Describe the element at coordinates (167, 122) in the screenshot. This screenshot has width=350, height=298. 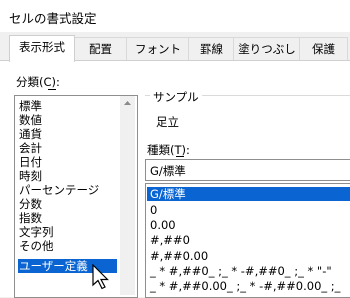
I see `sample-value: 足立` at that location.